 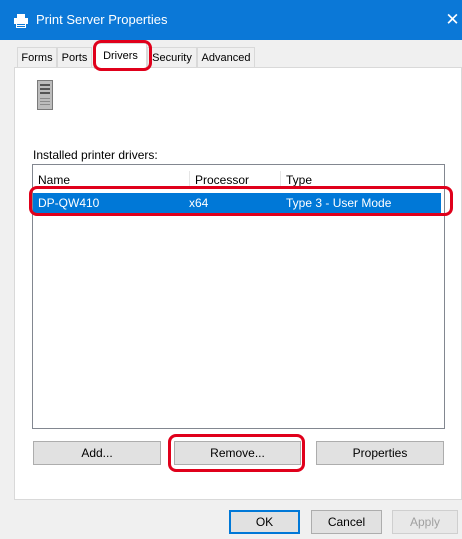 What do you see at coordinates (452, 20) in the screenshot?
I see `close-icon: ✕` at bounding box center [452, 20].